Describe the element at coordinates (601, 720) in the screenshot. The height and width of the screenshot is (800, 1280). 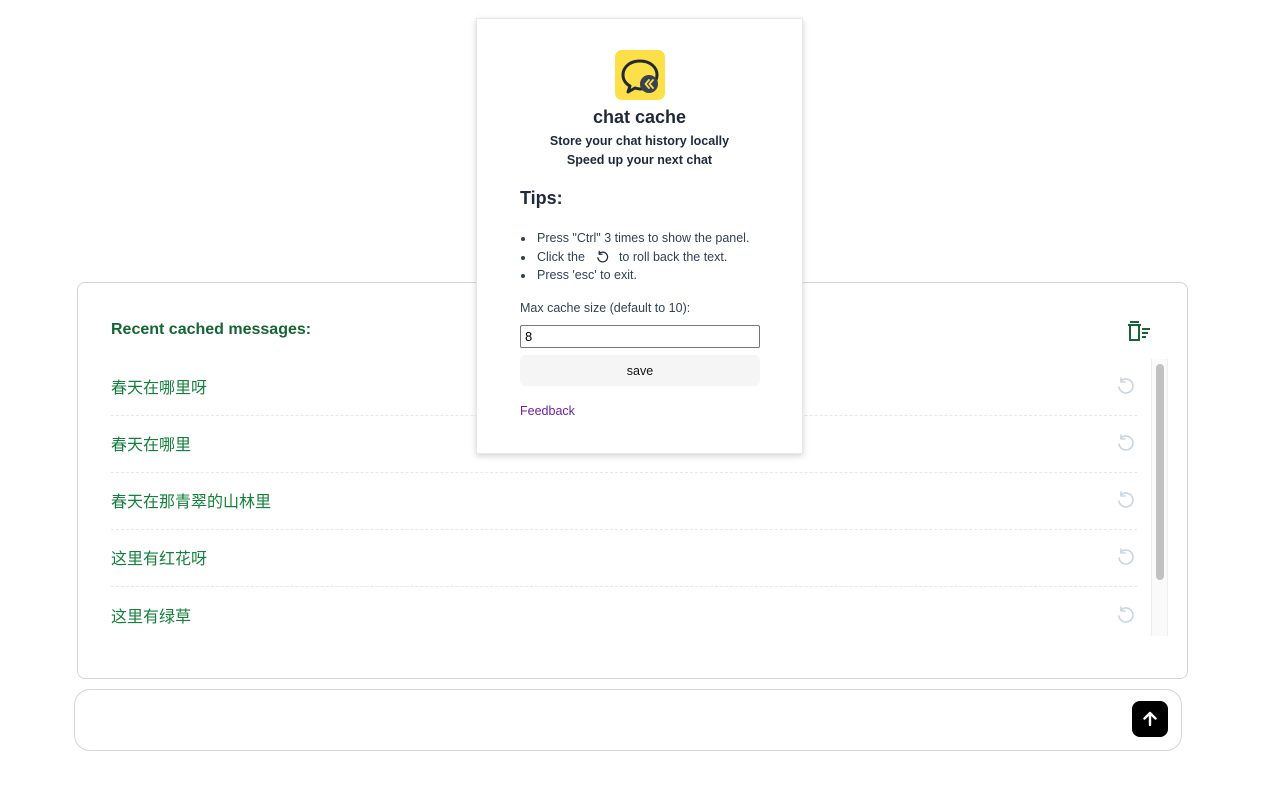
I see `chat-input` at that location.